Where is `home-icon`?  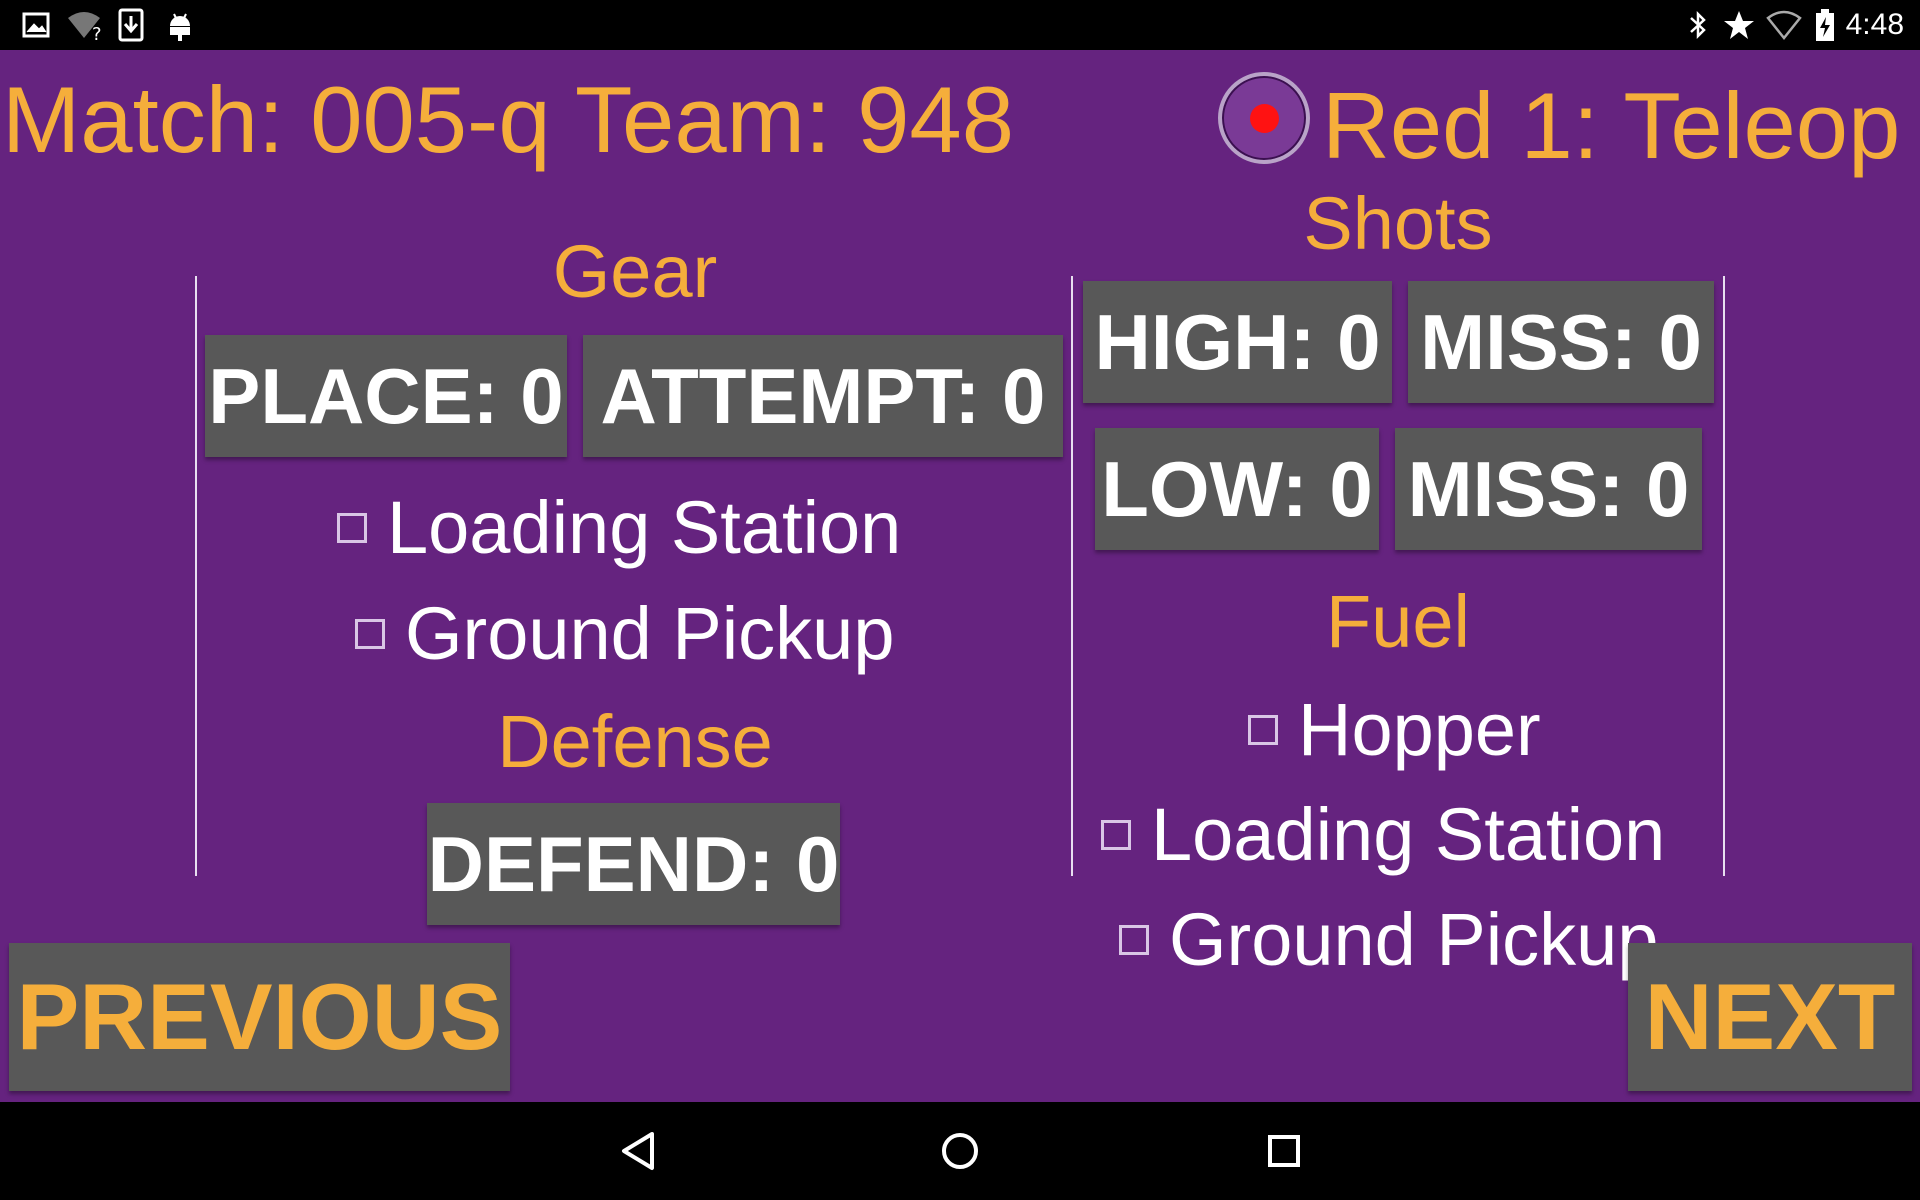 home-icon is located at coordinates (960, 1151).